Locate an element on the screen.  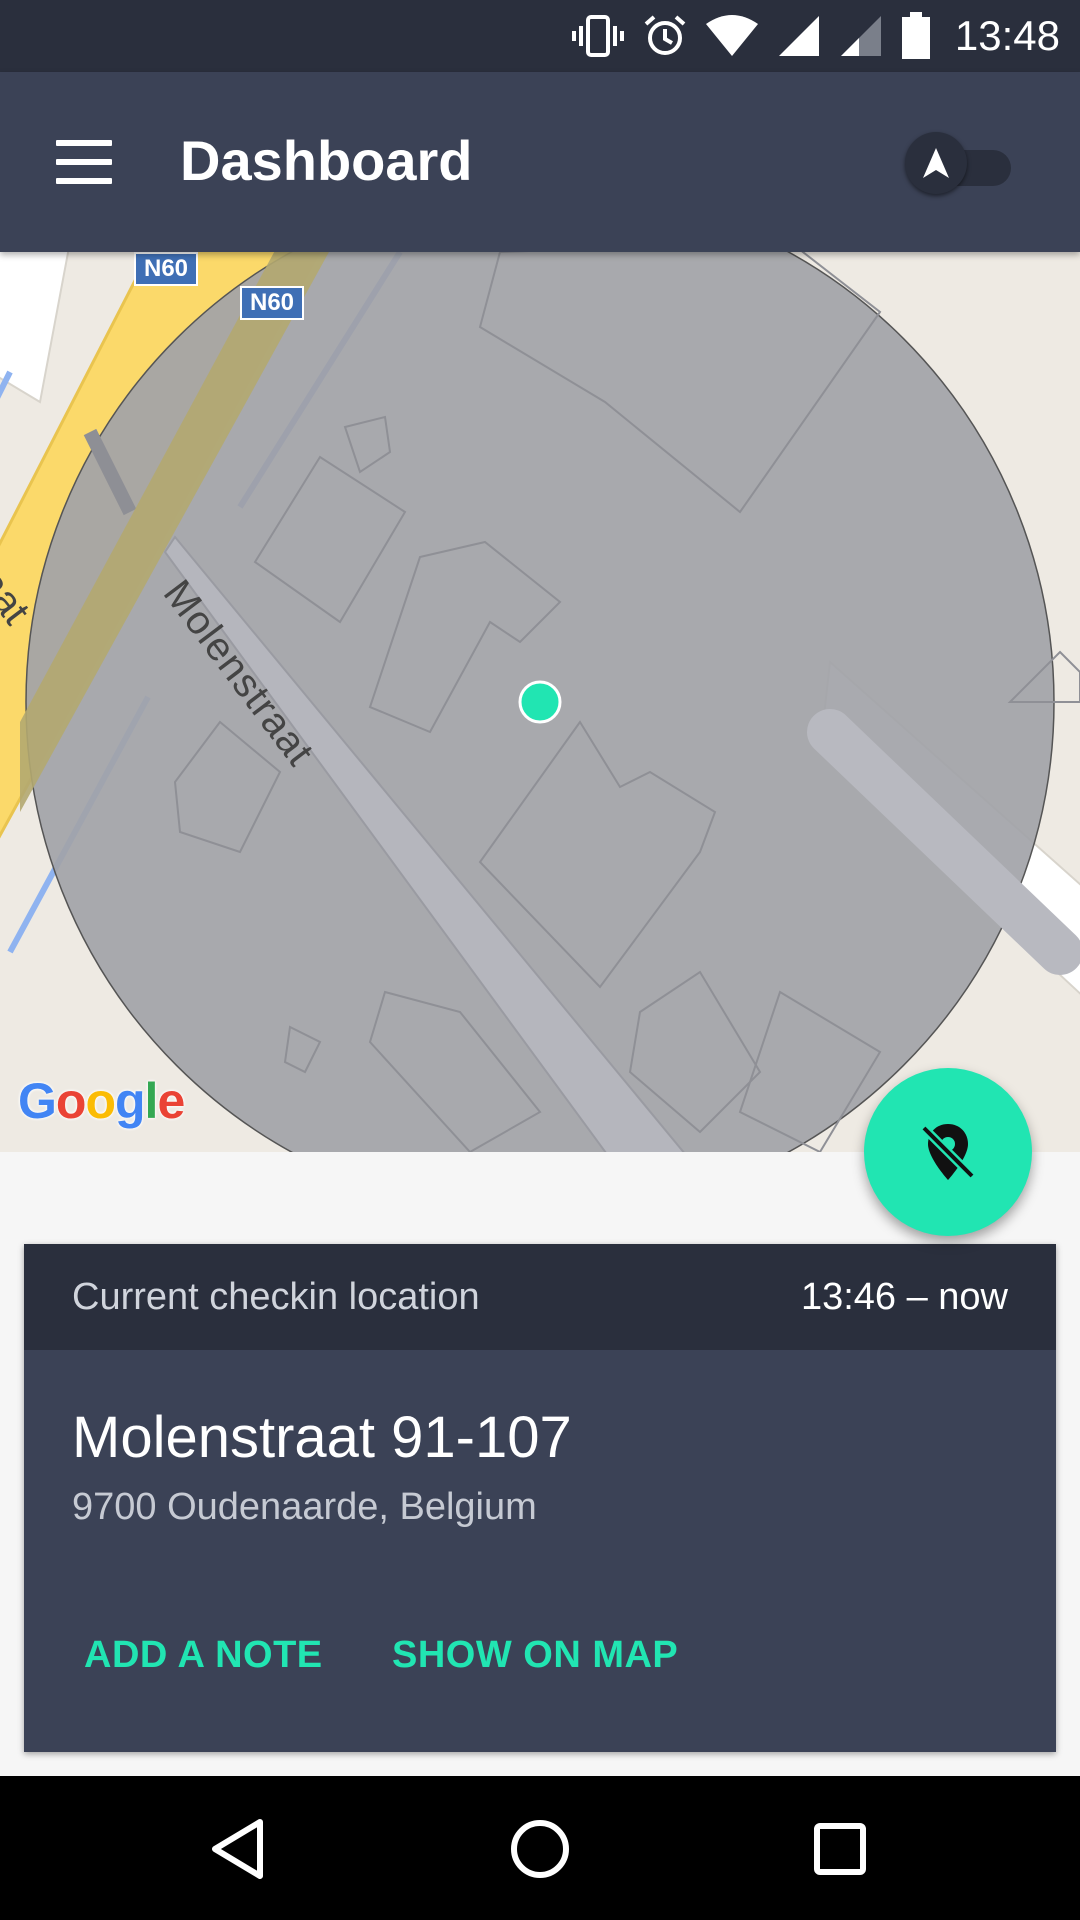
signal-weak-icon is located at coordinates (860, 36).